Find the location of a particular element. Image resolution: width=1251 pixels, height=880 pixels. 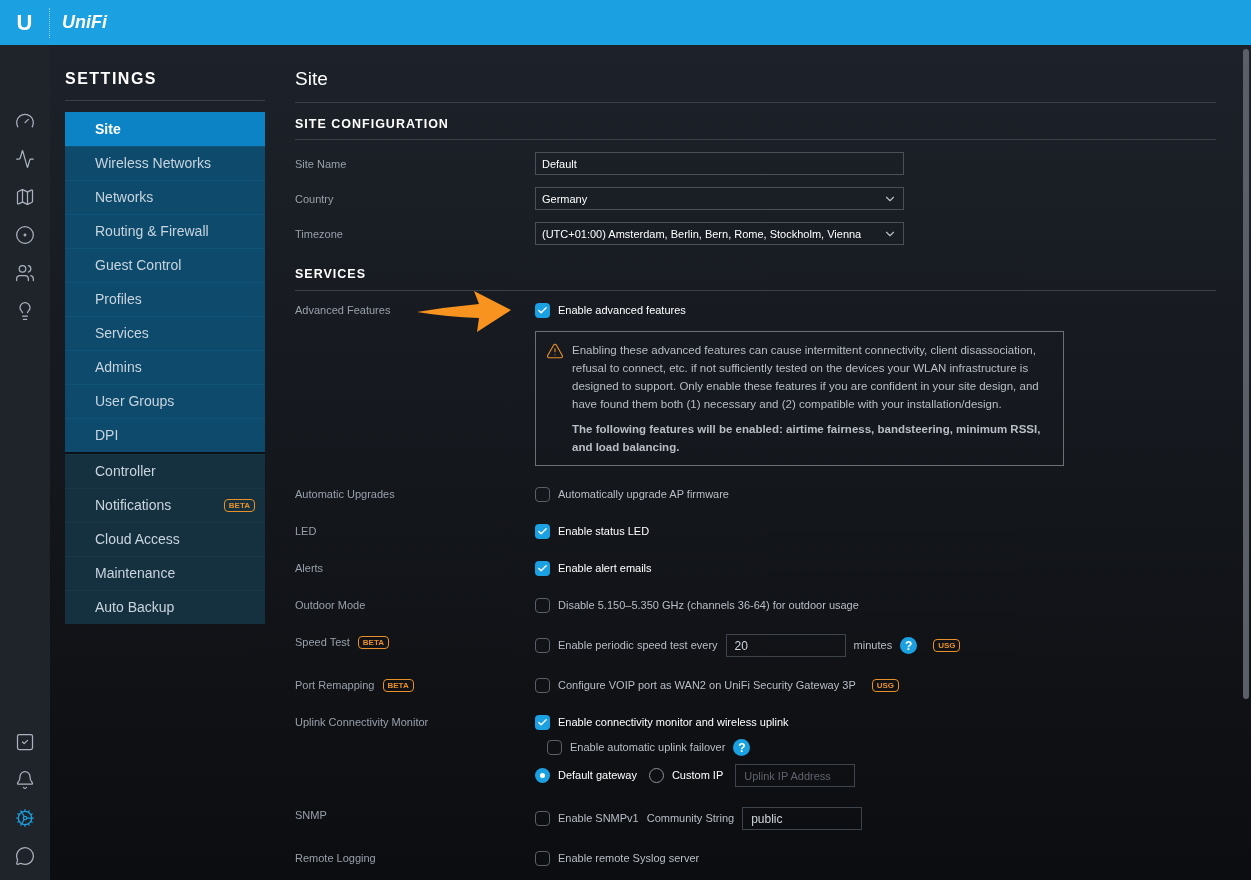

sidebar-item: Admins is located at coordinates (165, 367).